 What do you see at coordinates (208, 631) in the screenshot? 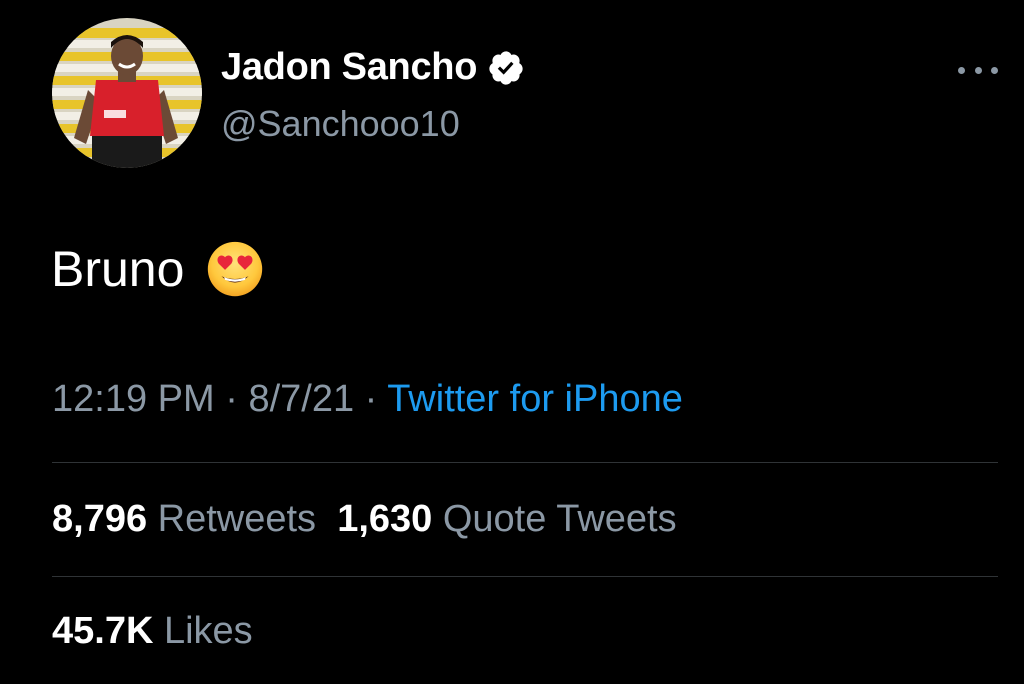
I see `likes-label: Likes` at bounding box center [208, 631].